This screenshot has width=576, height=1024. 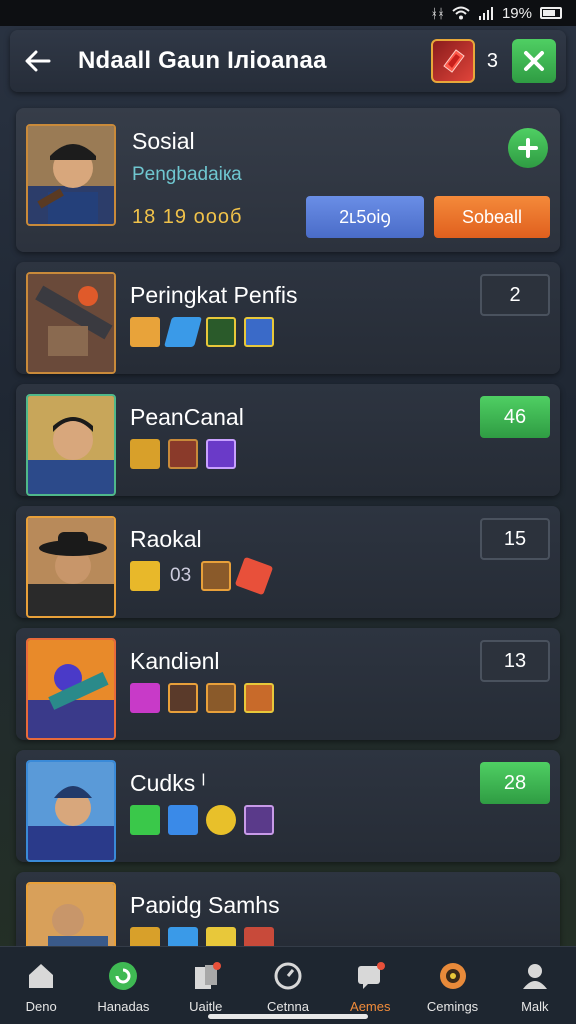 I want to click on gem-count: 3, so click(x=492, y=60).